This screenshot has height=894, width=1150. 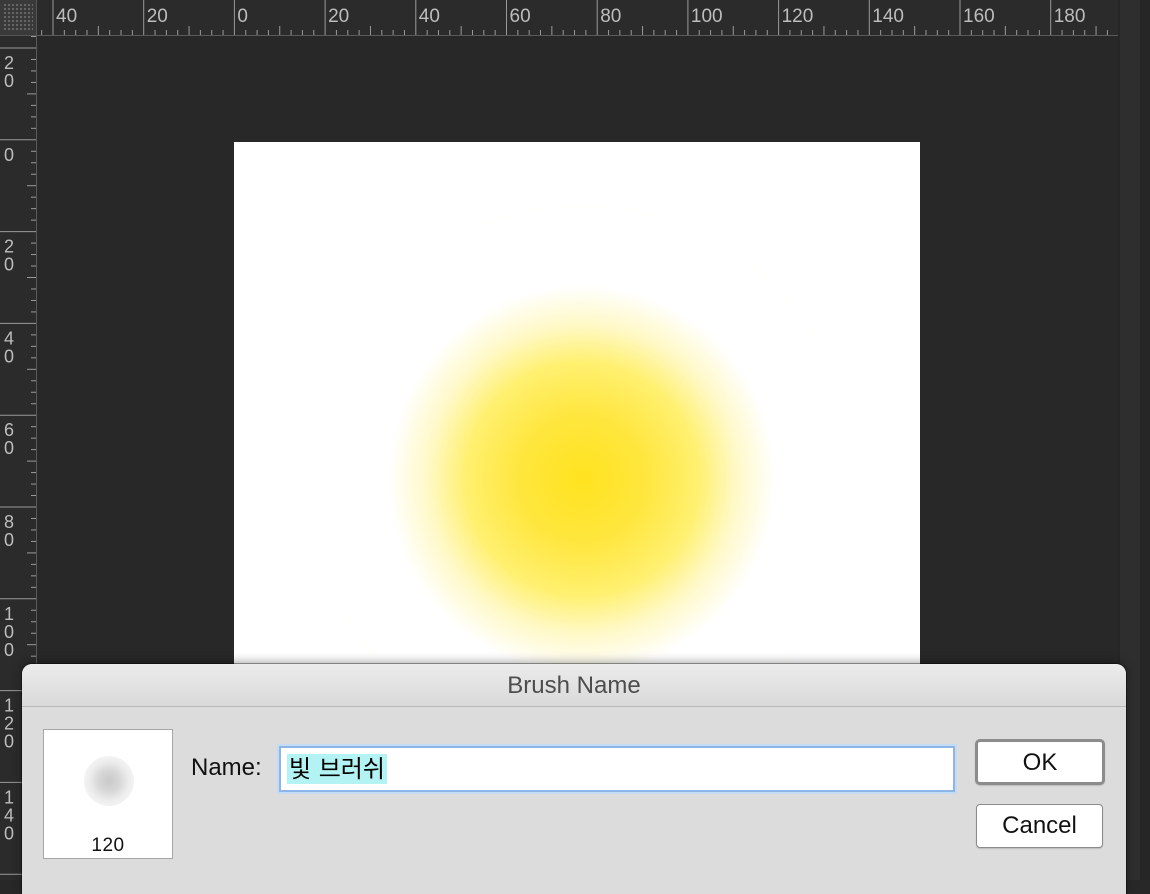 I want to click on ruler-origin-corner, so click(x=18, y=18).